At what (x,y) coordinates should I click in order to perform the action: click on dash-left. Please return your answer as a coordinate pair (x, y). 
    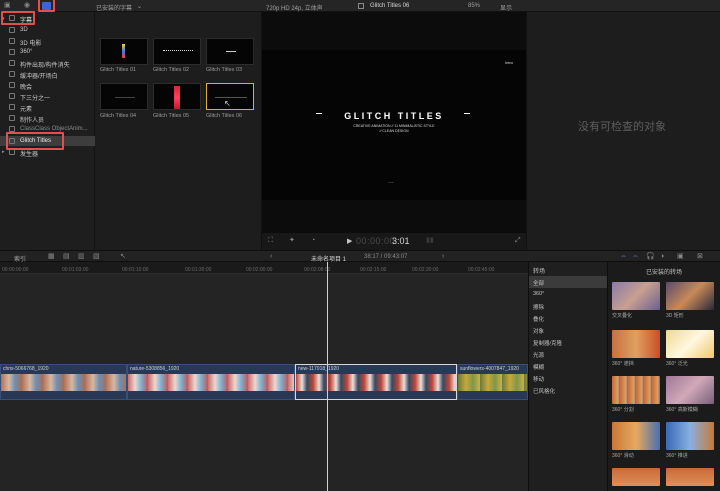
    Looking at the image, I should click on (319, 113).